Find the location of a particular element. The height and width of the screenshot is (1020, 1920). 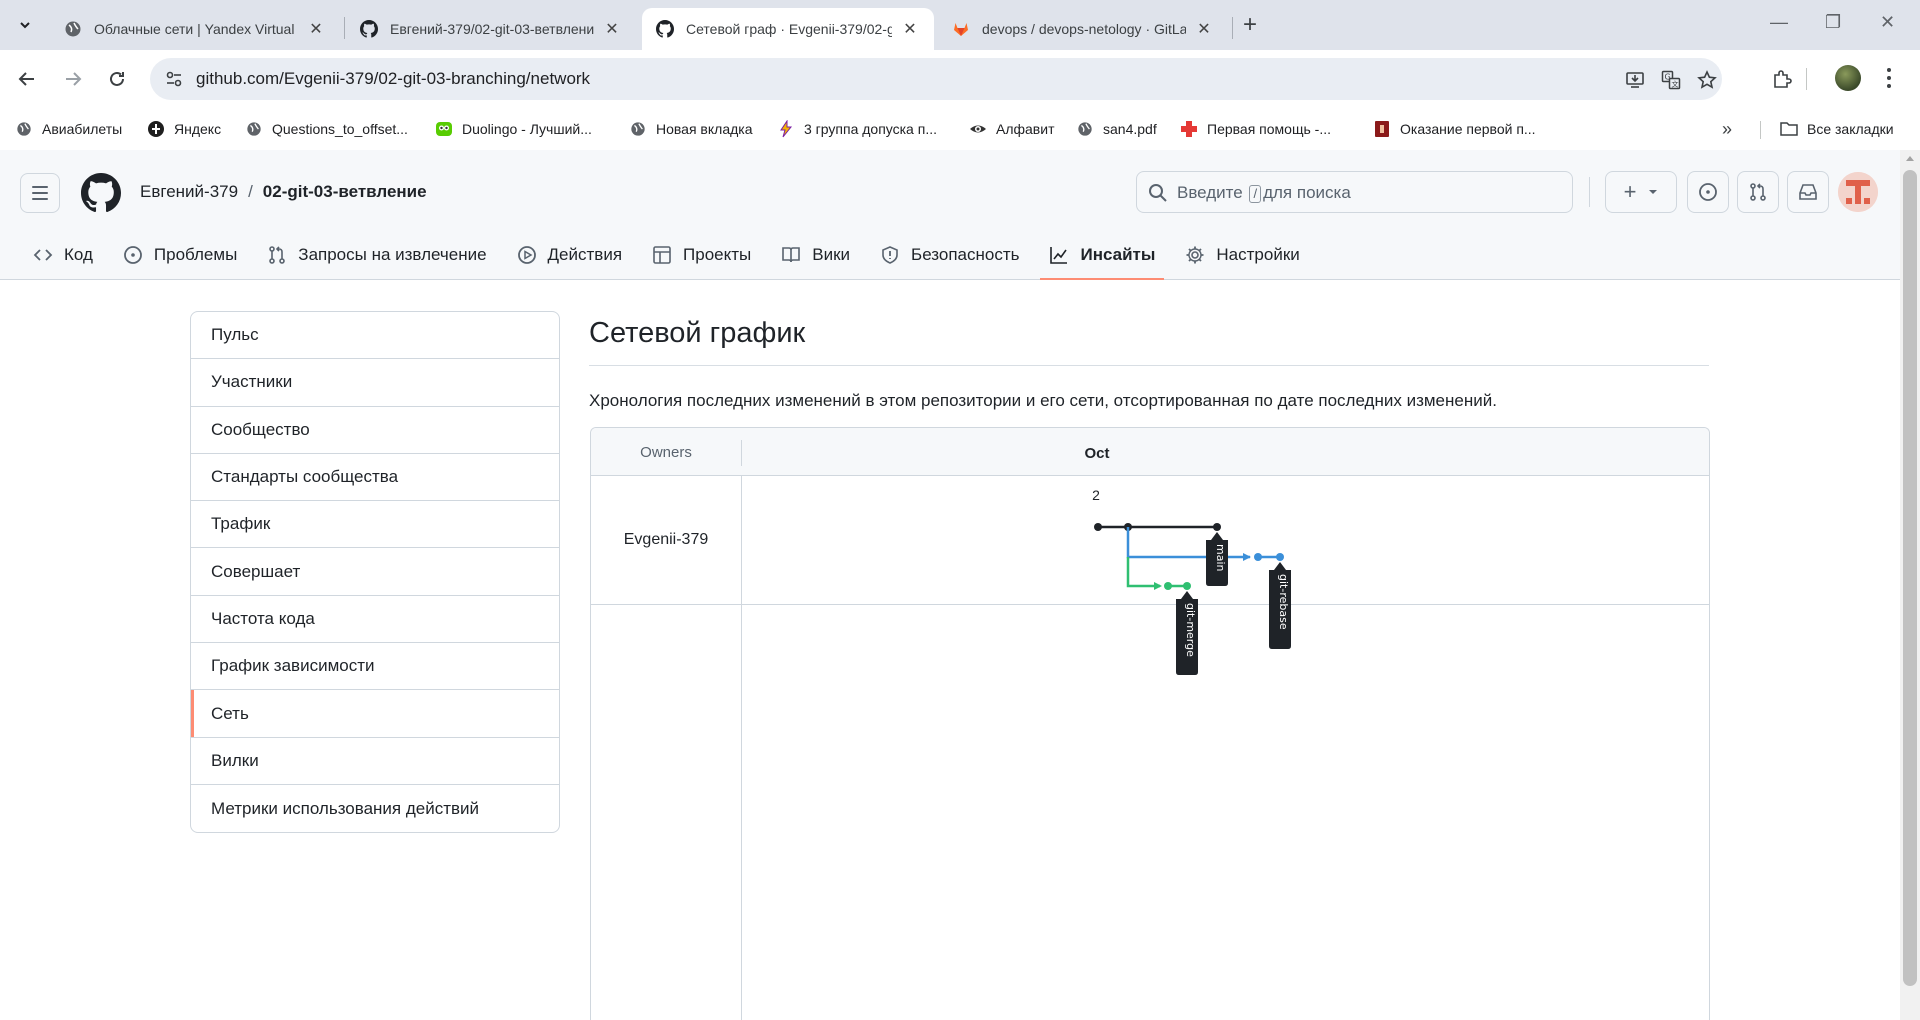

new-tab-button: + is located at coordinates (1250, 25).